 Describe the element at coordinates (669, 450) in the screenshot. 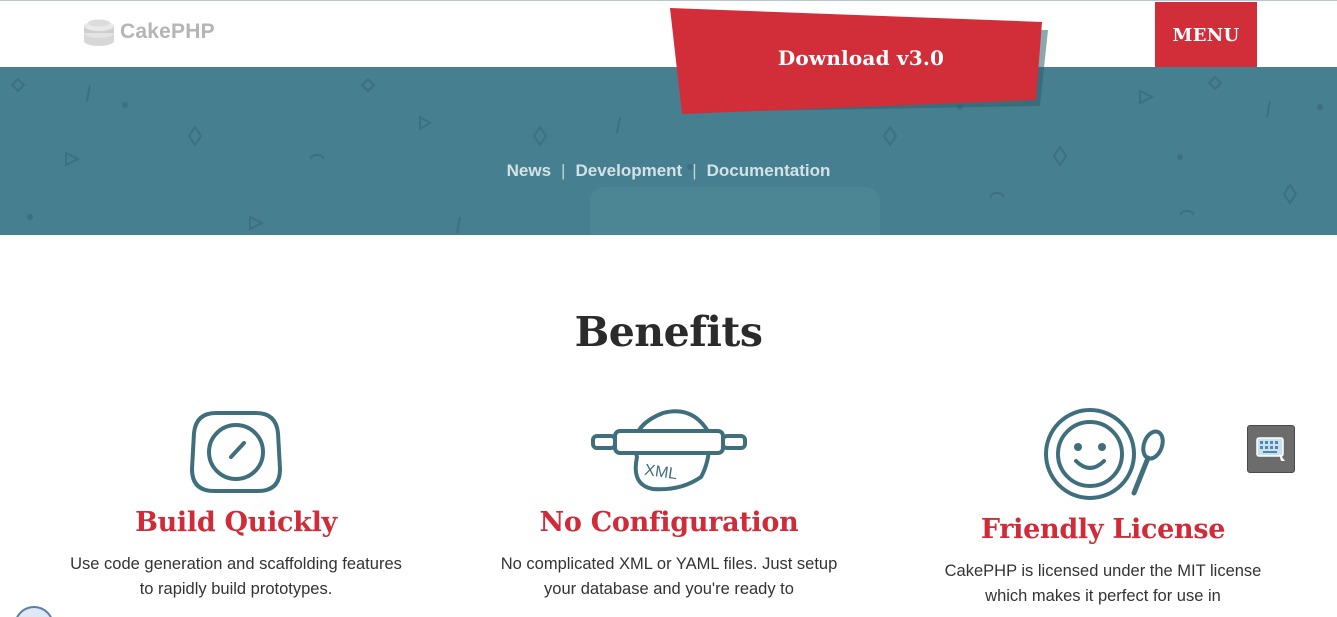

I see `rolling-pin-icon: XML` at that location.